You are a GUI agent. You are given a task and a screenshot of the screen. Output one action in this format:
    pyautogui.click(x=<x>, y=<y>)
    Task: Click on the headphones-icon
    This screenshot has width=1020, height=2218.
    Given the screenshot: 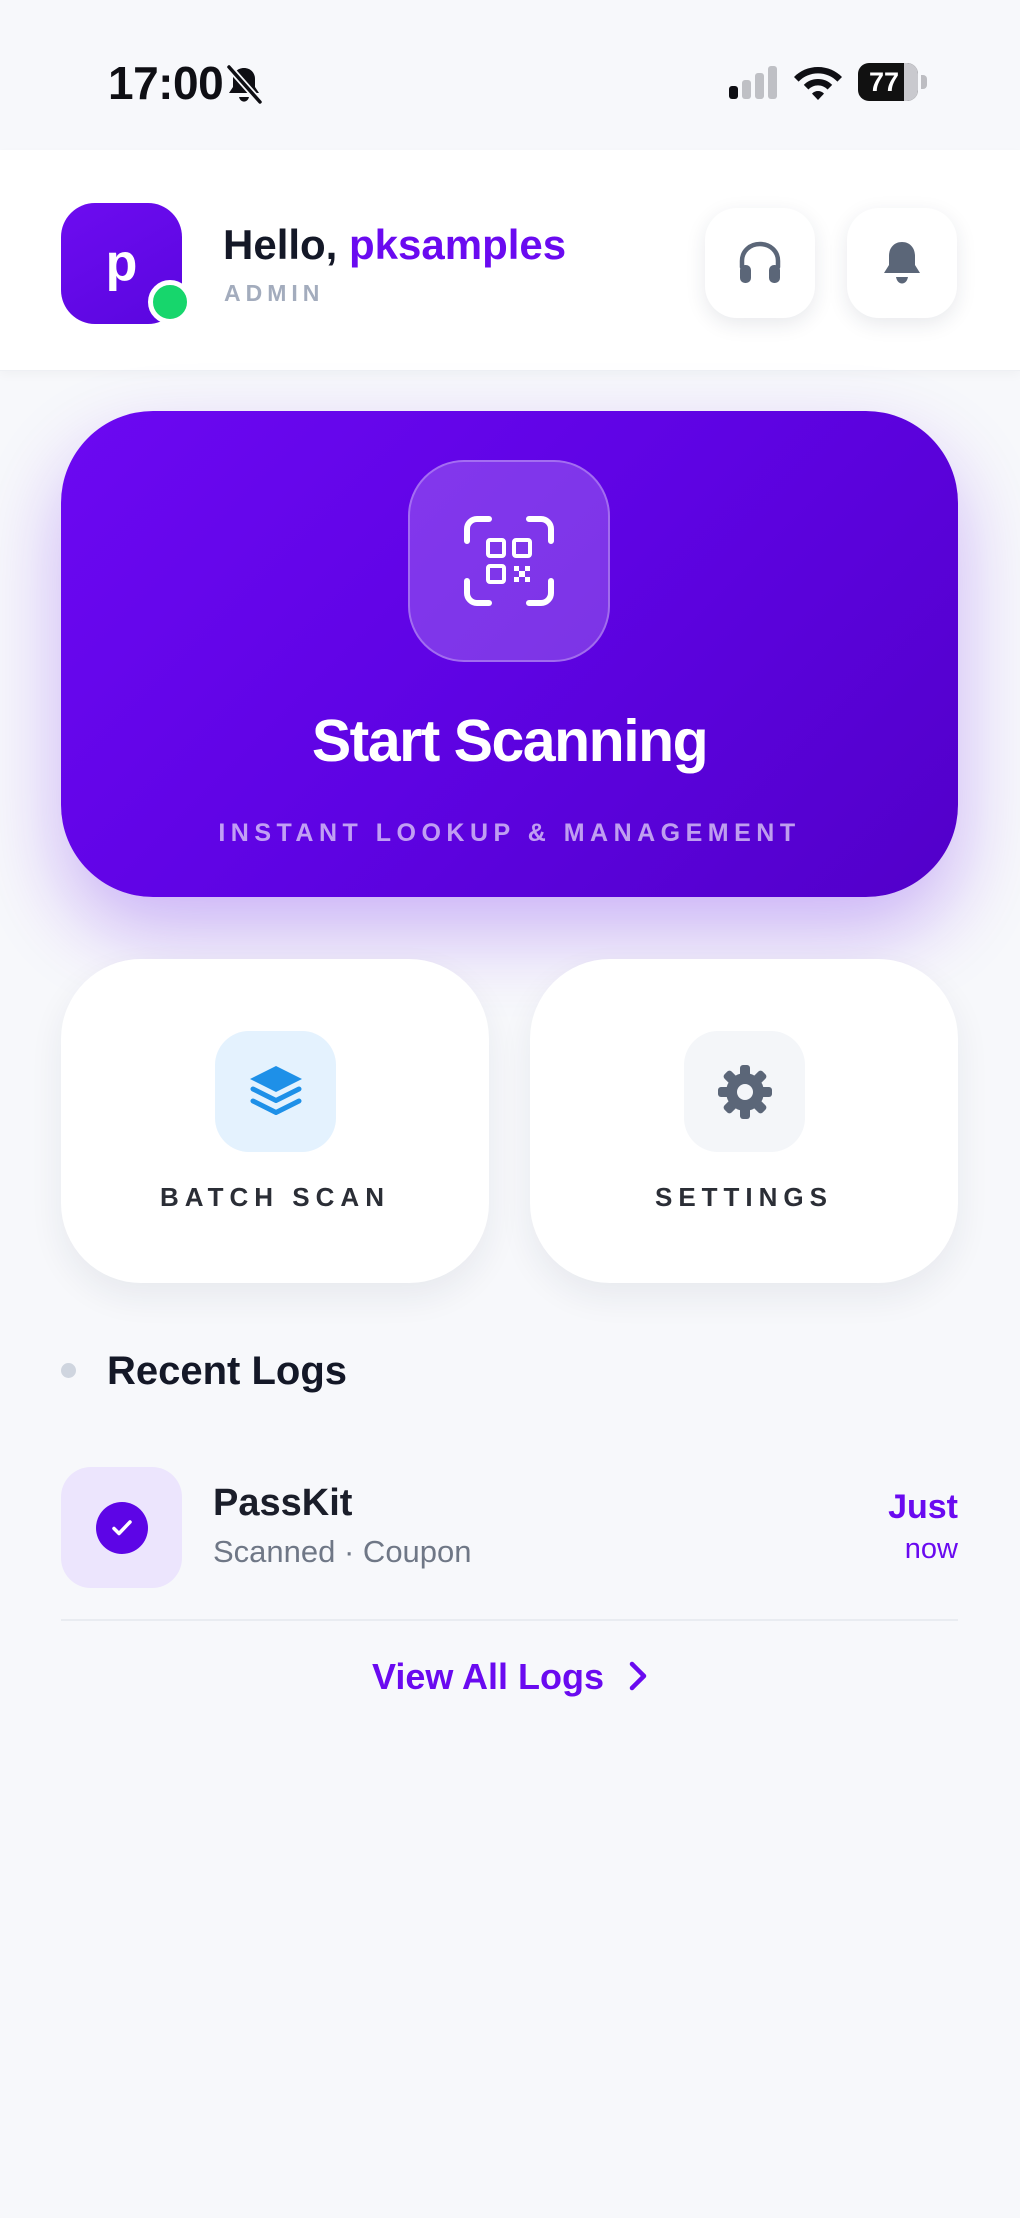 What is the action you would take?
    pyautogui.click(x=760, y=262)
    